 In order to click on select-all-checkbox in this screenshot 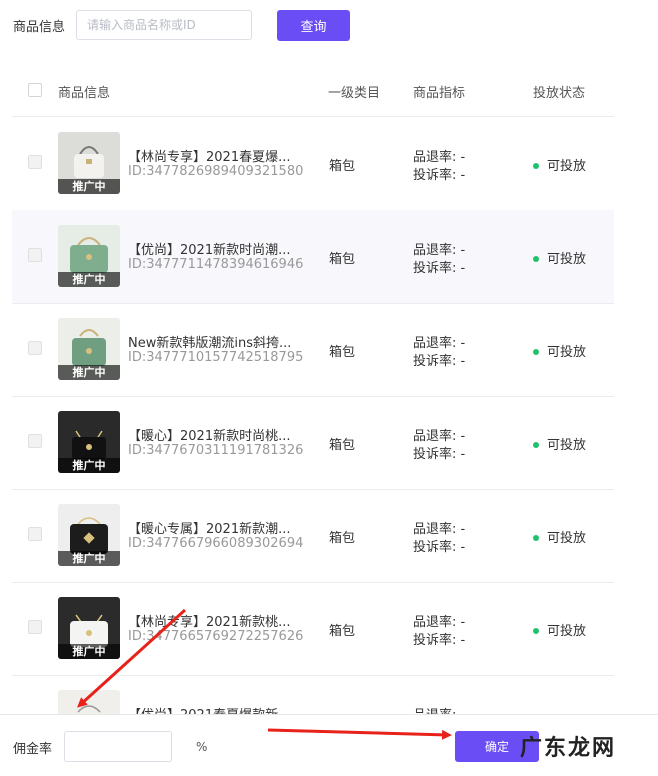, I will do `click(35, 90)`.